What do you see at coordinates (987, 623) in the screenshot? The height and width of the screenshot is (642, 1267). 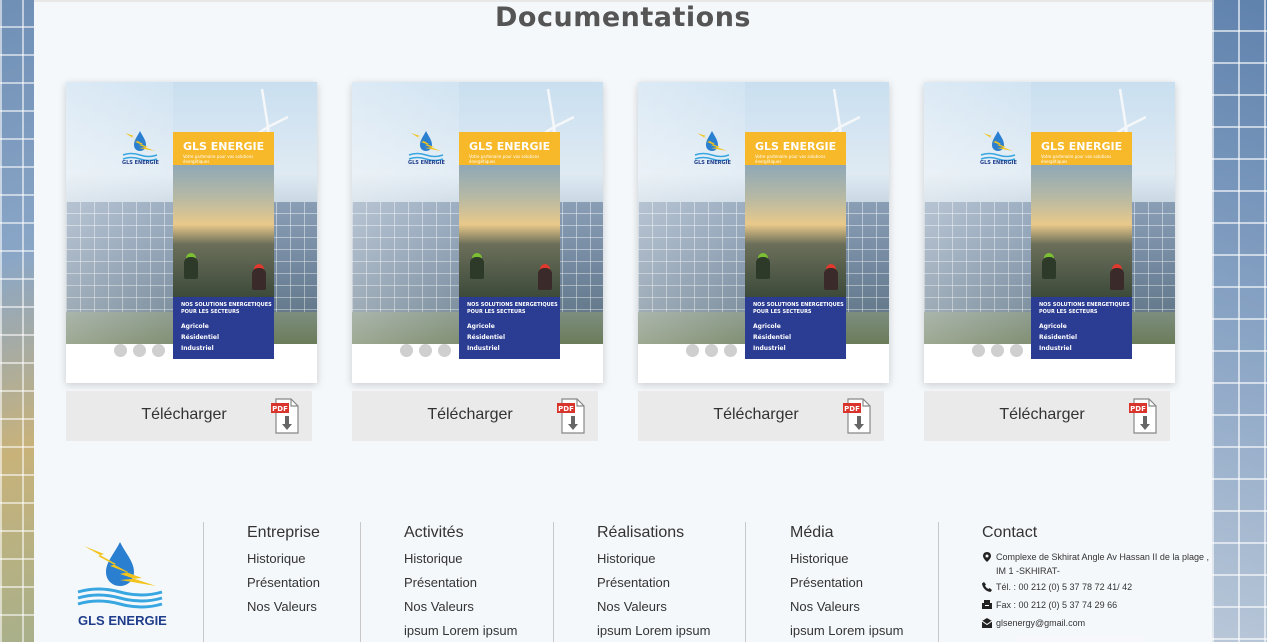 I see `envelope-icon` at bounding box center [987, 623].